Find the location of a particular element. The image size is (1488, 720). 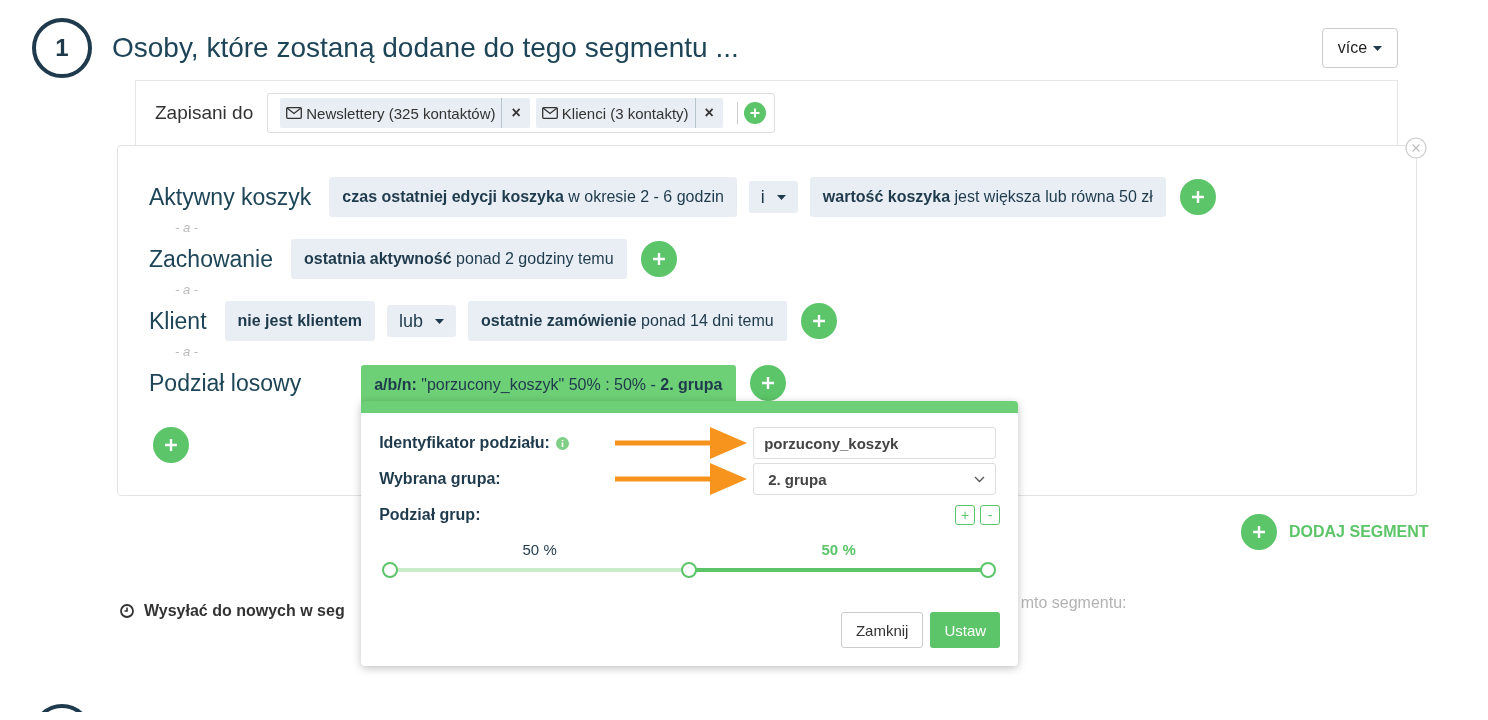

more-button: více is located at coordinates (1360, 48).